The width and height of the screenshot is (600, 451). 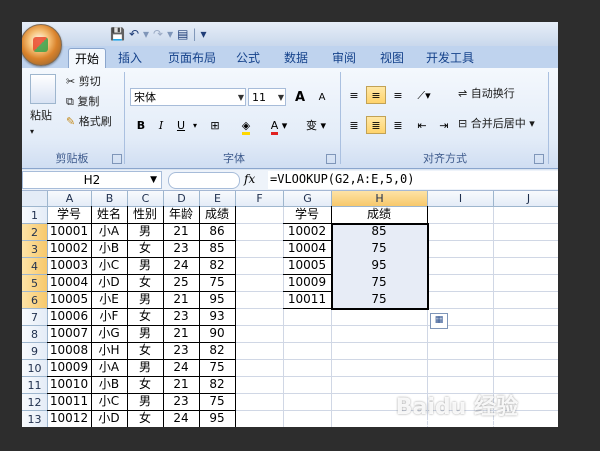 I want to click on font-color-button: A ▾, so click(x=279, y=125).